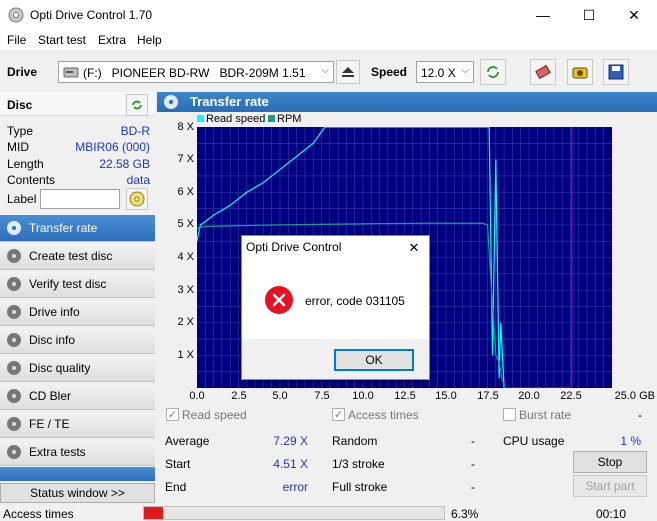  I want to click on x-tick: 10.0, so click(363, 396).